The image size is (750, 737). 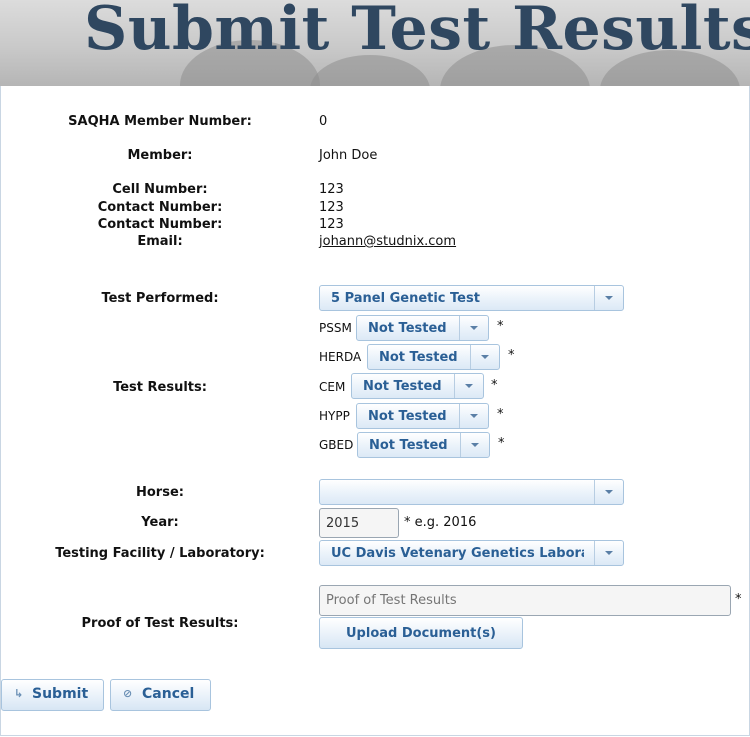 I want to click on submit-button: ↳ Submit, so click(x=52, y=695).